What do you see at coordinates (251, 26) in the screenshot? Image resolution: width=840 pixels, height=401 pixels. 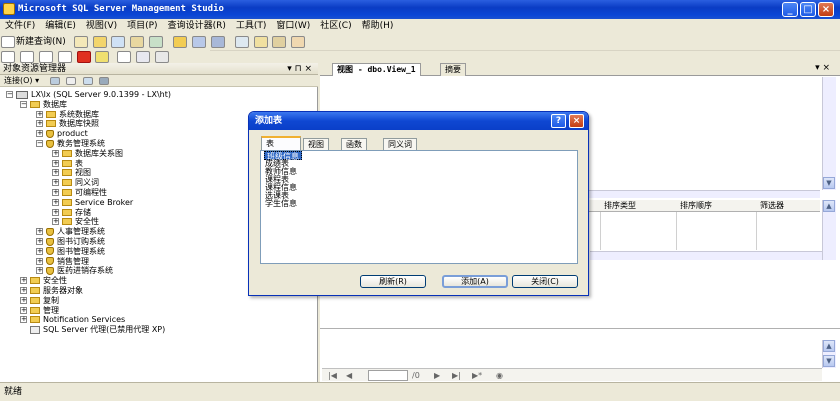 I see `menu-tools: 工具(T)` at bounding box center [251, 26].